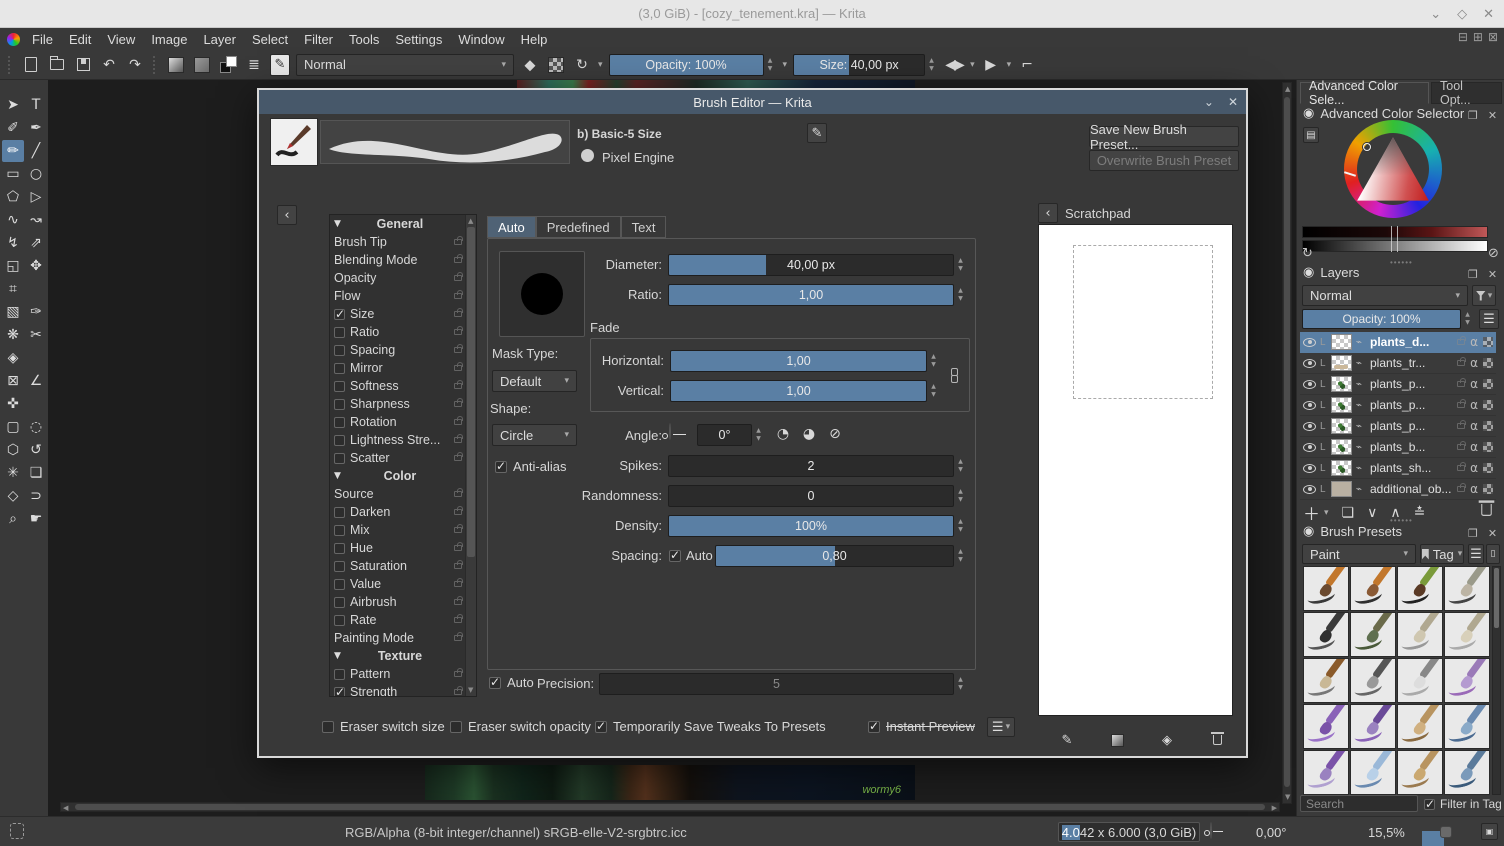 Image resolution: width=1504 pixels, height=846 pixels. I want to click on angle-clockwise-icon: ◔, so click(783, 434).